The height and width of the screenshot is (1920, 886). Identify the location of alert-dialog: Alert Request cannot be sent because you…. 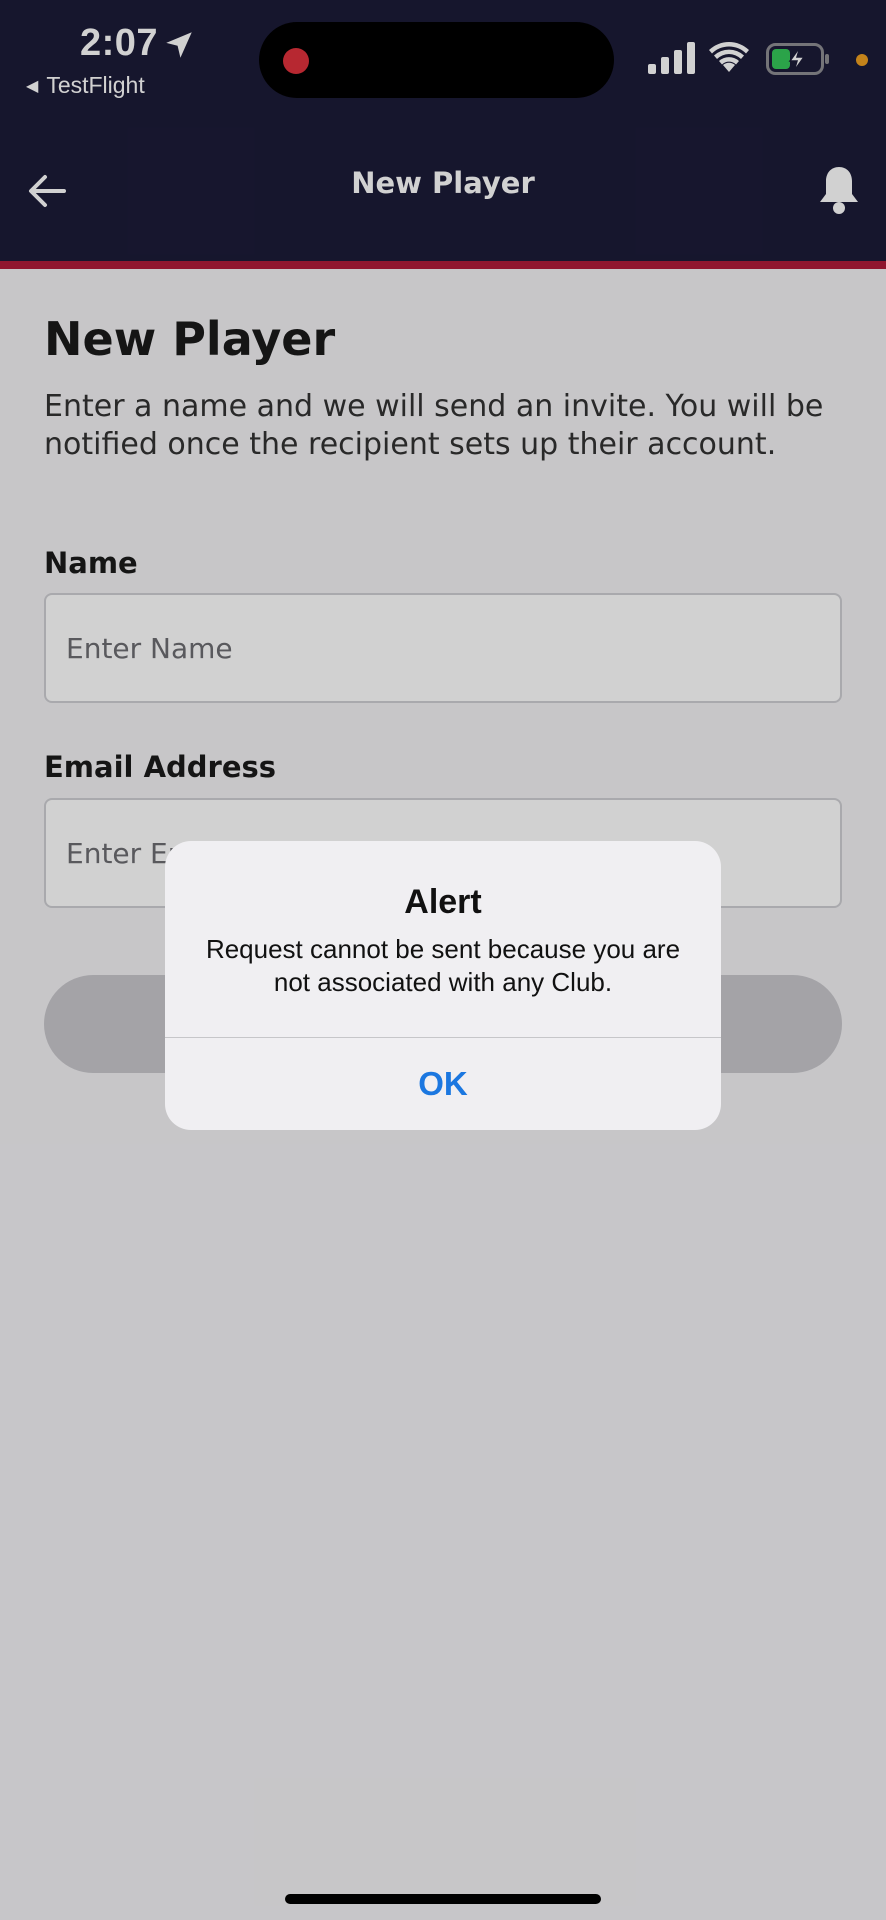
(443, 985).